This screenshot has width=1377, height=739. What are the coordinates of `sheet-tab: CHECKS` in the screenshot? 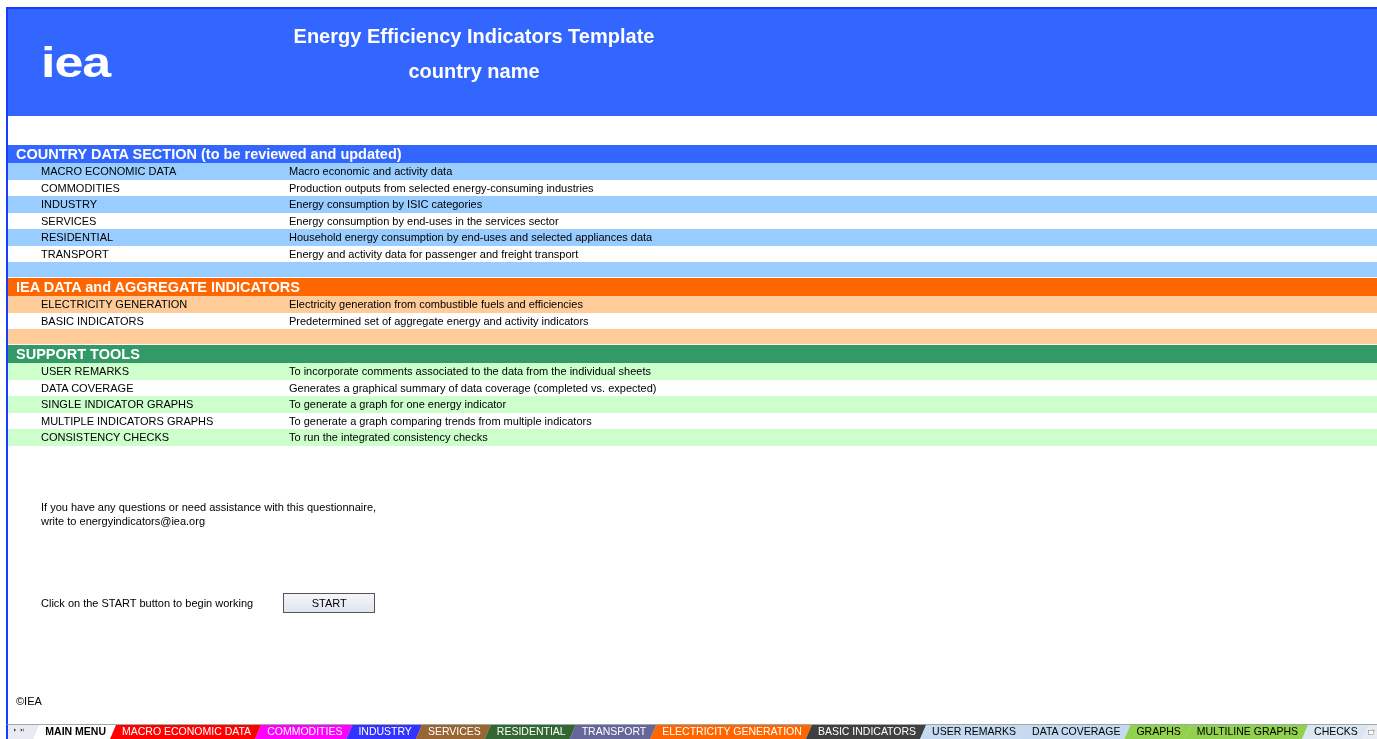 It's located at (1335, 732).